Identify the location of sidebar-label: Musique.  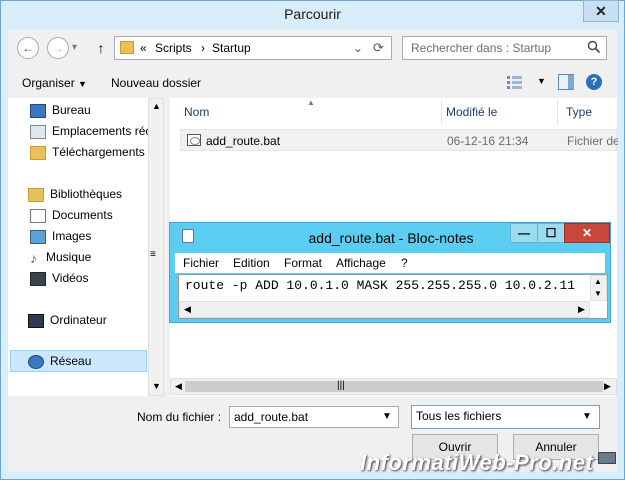
(69, 257).